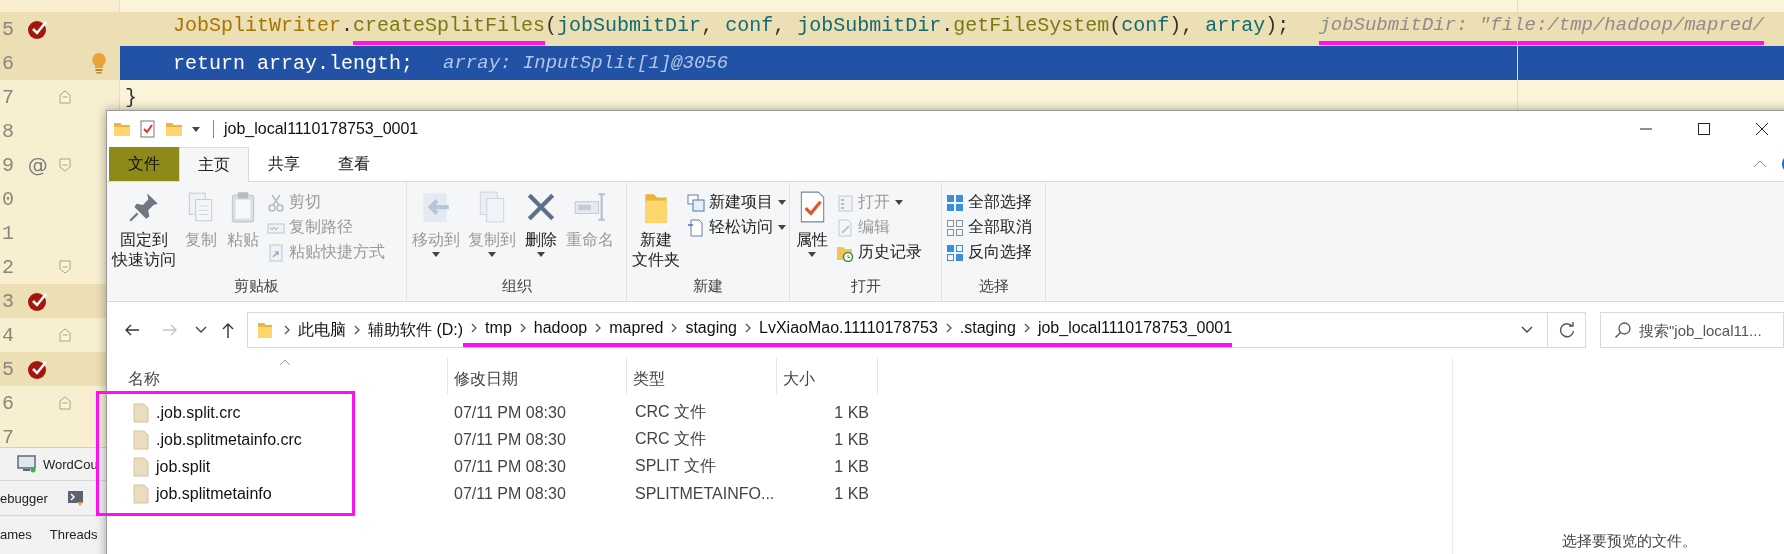 The image size is (1784, 554). What do you see at coordinates (8, 267) in the screenshot?
I see `line-number: 2` at bounding box center [8, 267].